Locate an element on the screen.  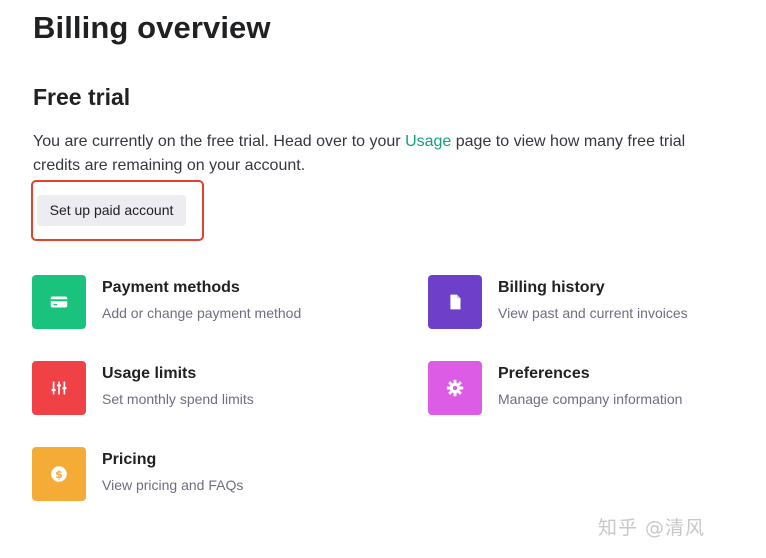
dollar-icon: $ is located at coordinates (59, 474).